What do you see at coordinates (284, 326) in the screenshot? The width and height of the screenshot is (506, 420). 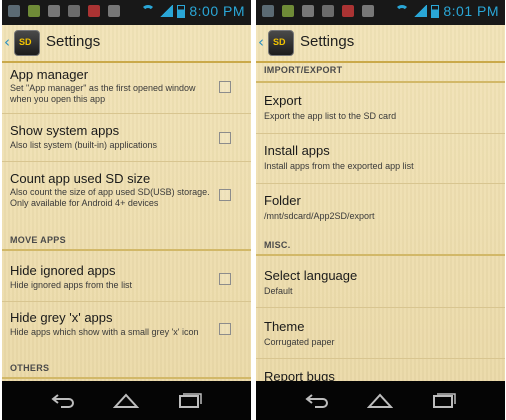 I see `setting-title: Theme` at bounding box center [284, 326].